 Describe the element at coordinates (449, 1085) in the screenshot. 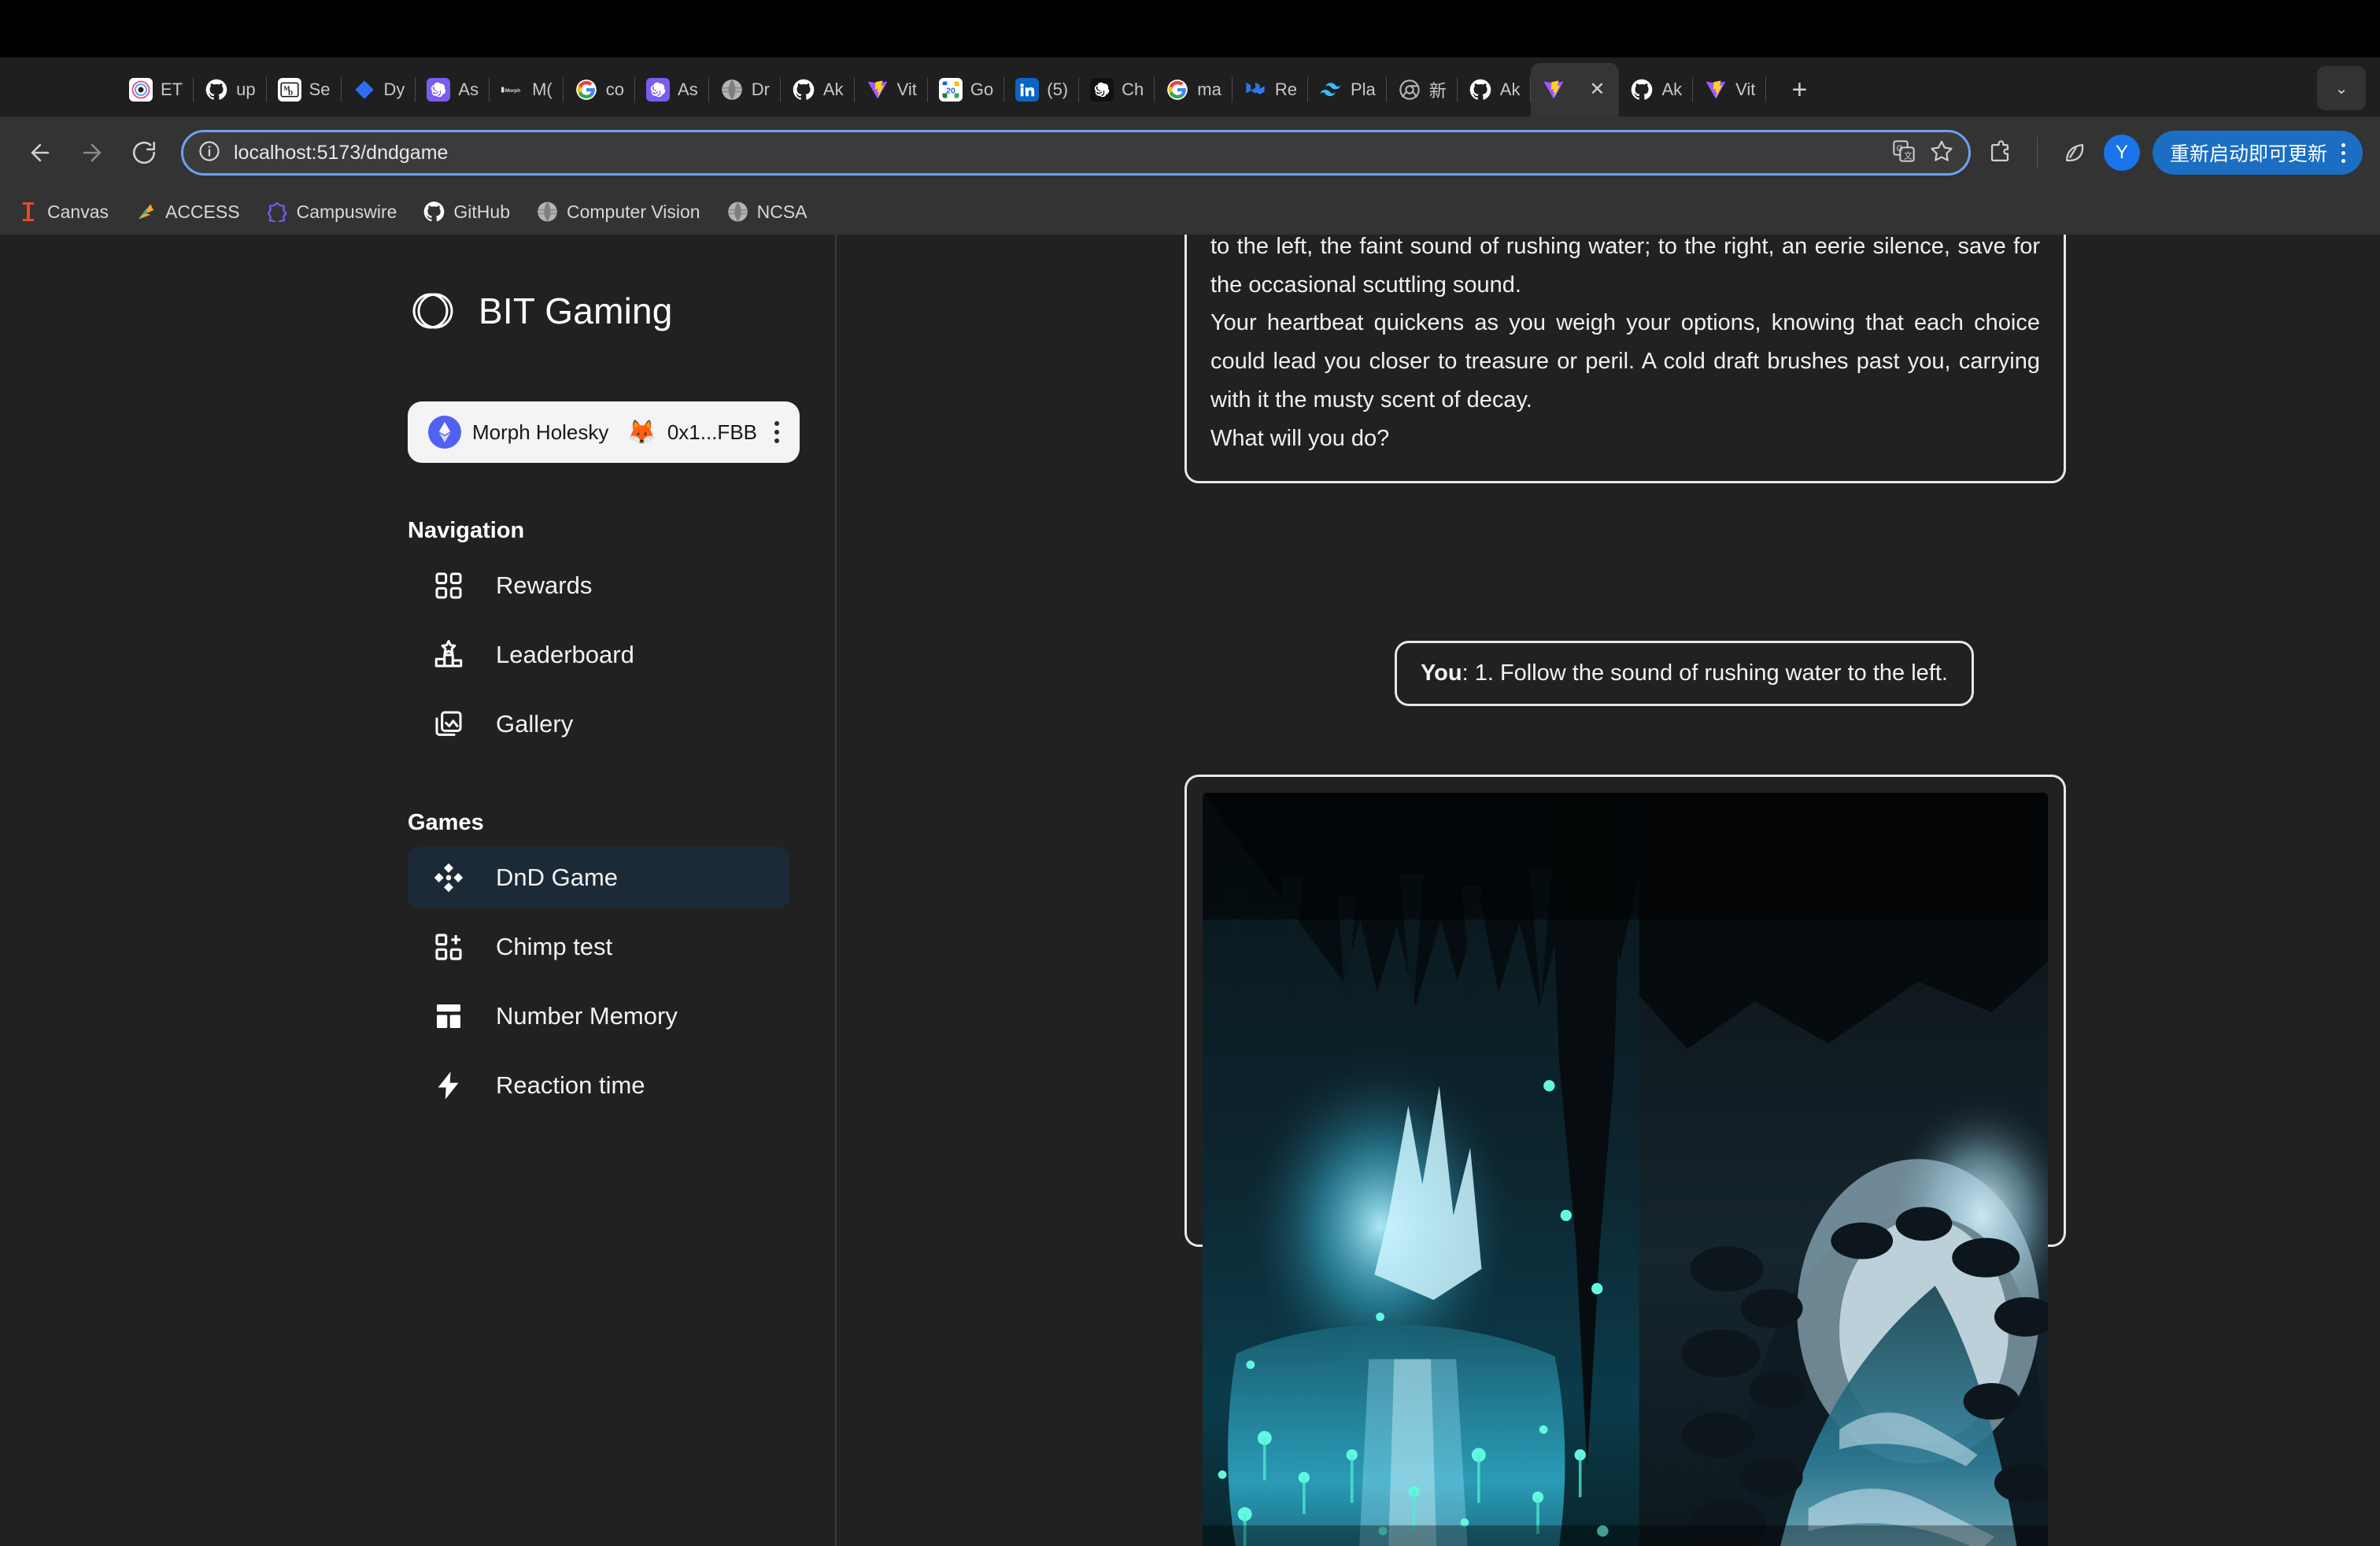

I see `lightning-bolt-icon` at that location.